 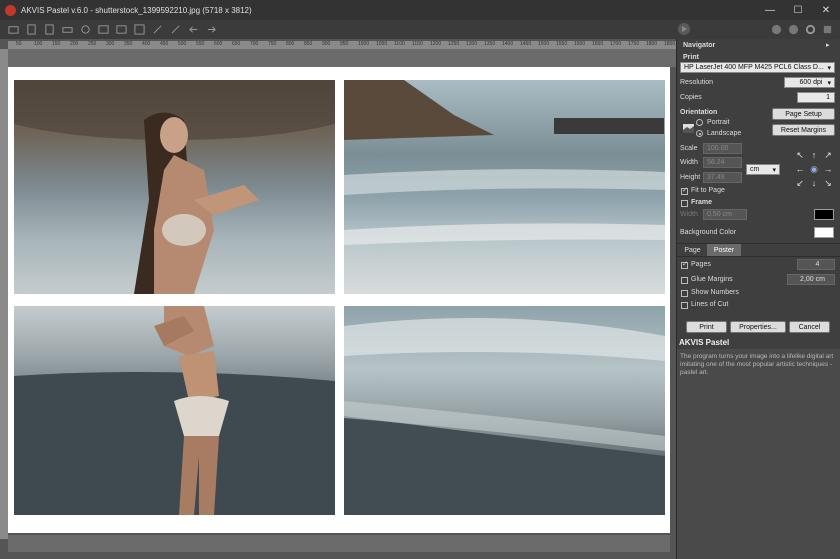 I want to click on alignment-grid: ↖ ↑ ↗ ← ◉ → ↙ ↓ ↘, so click(x=814, y=169).